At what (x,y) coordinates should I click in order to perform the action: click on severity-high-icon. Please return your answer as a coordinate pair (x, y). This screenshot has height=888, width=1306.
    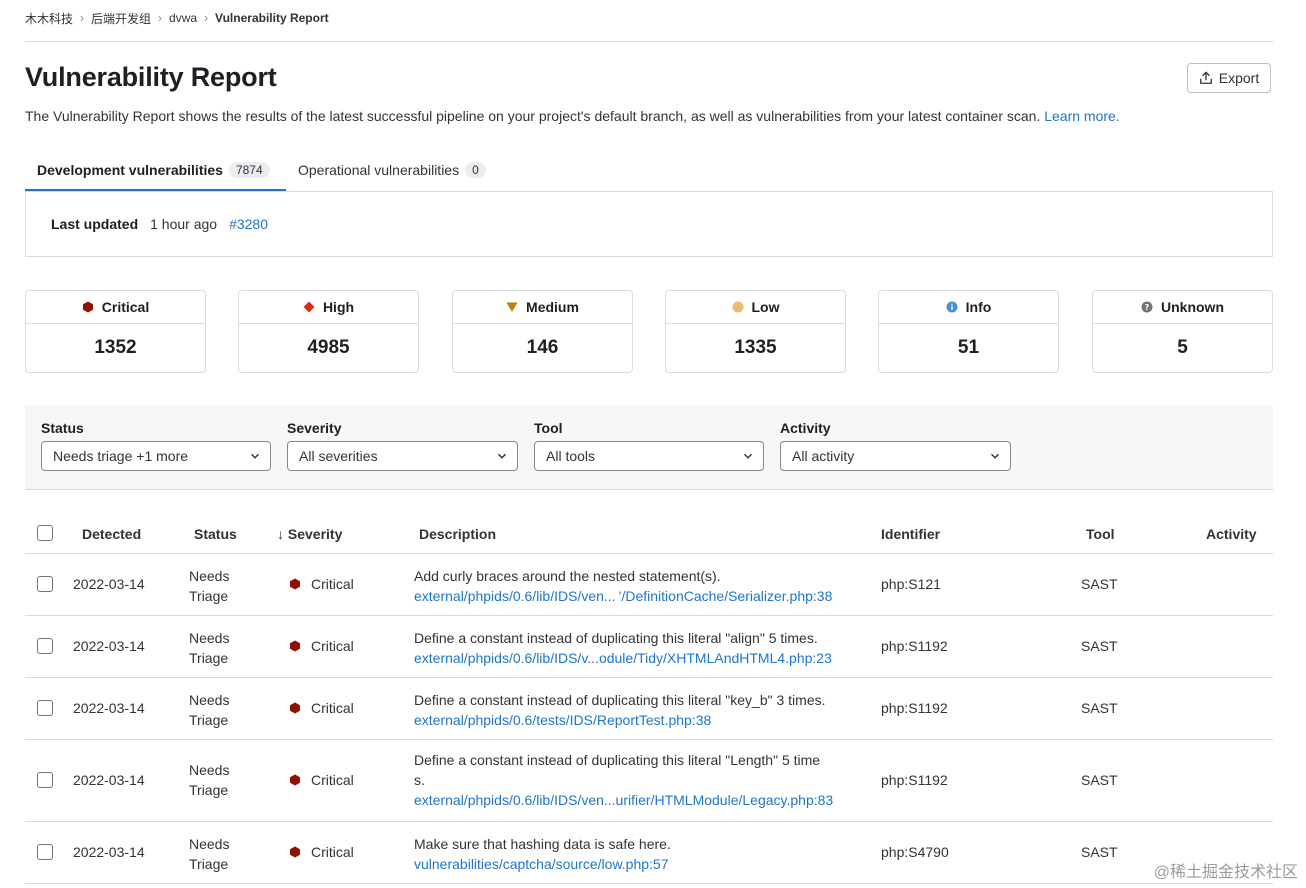
    Looking at the image, I should click on (309, 307).